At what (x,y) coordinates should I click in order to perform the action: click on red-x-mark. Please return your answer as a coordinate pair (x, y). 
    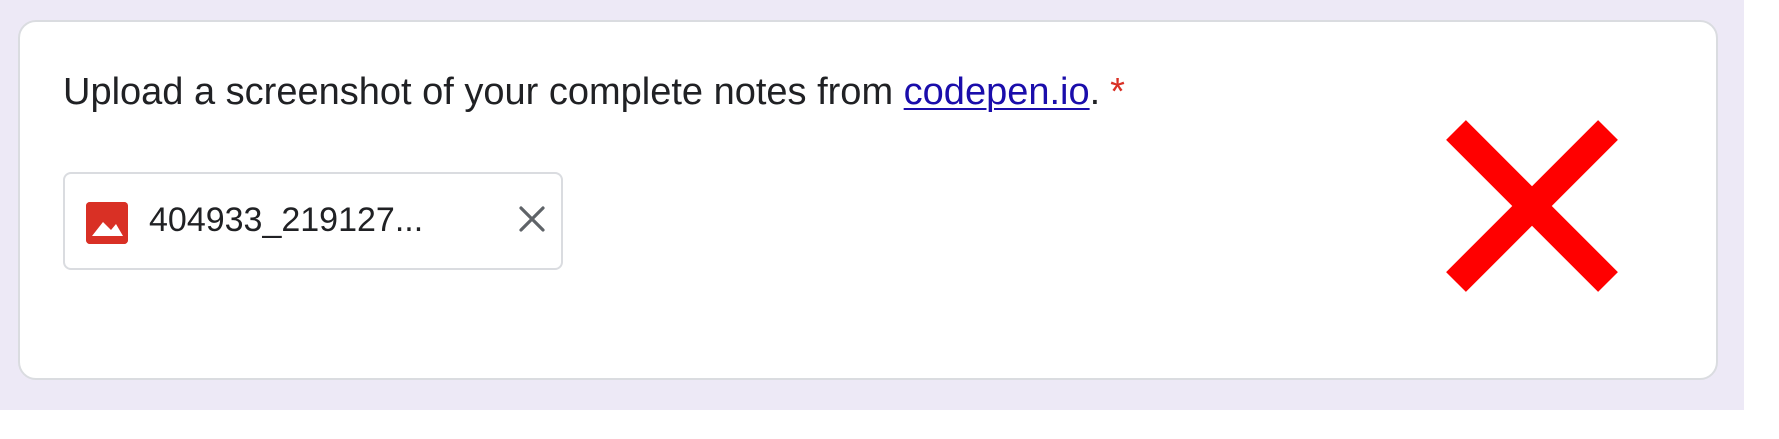
    Looking at the image, I should click on (1532, 206).